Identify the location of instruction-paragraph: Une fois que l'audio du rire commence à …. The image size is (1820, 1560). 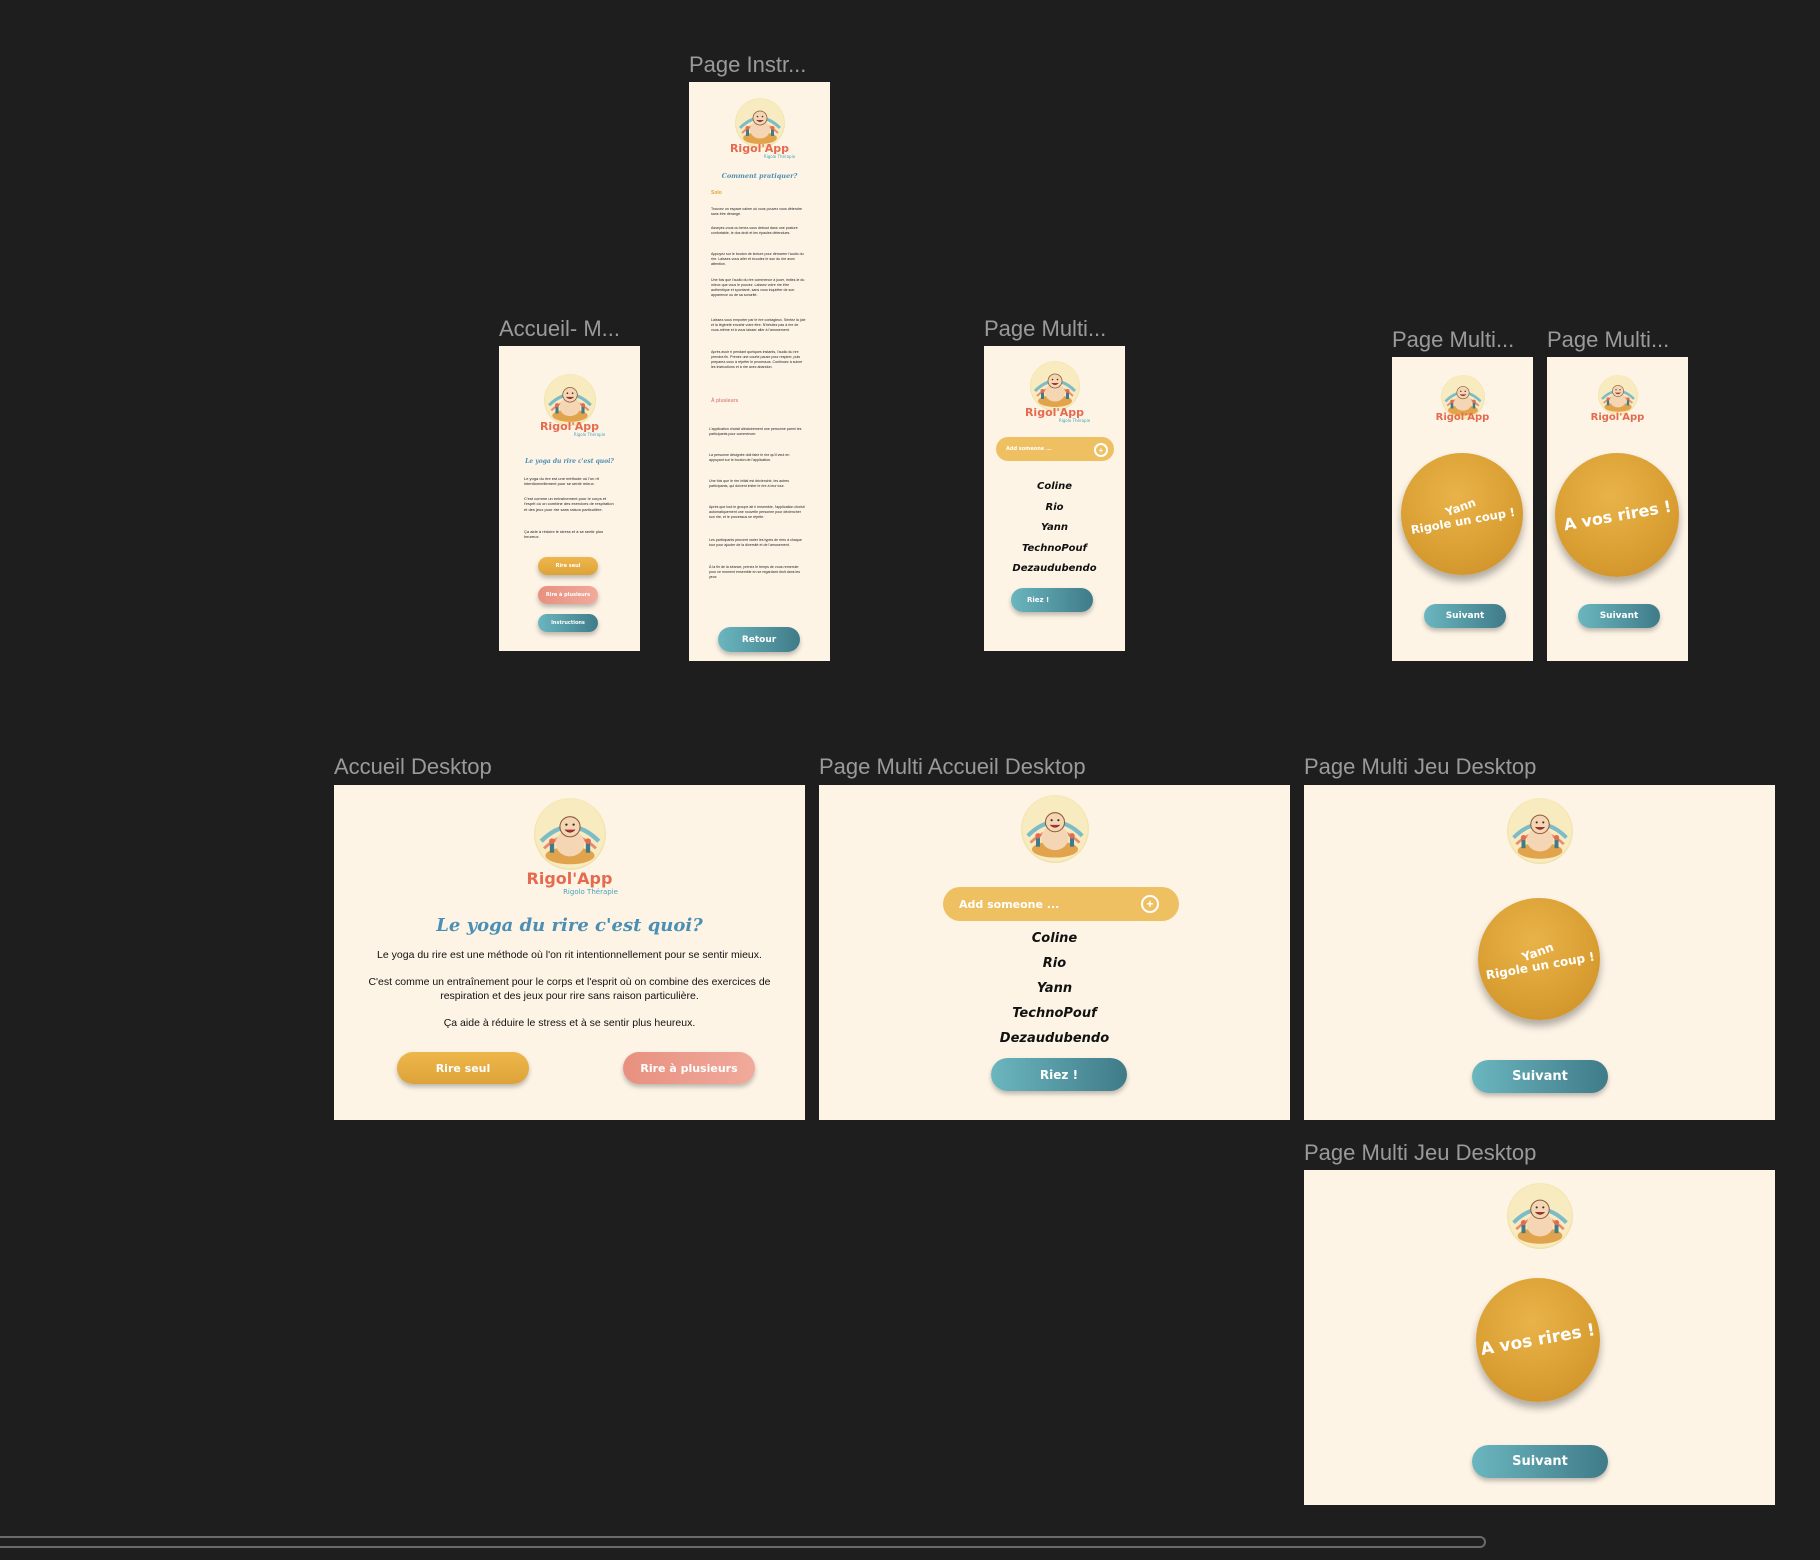
(758, 287).